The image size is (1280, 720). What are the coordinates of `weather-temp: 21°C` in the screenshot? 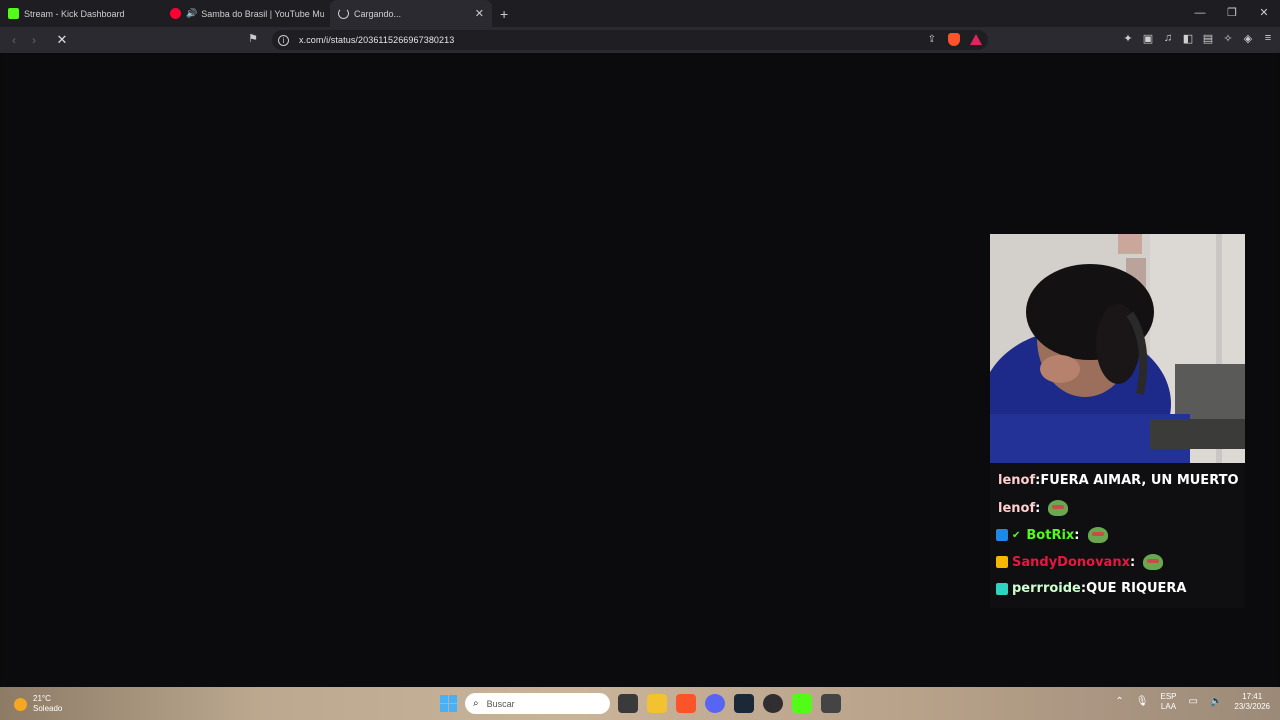 It's located at (42, 698).